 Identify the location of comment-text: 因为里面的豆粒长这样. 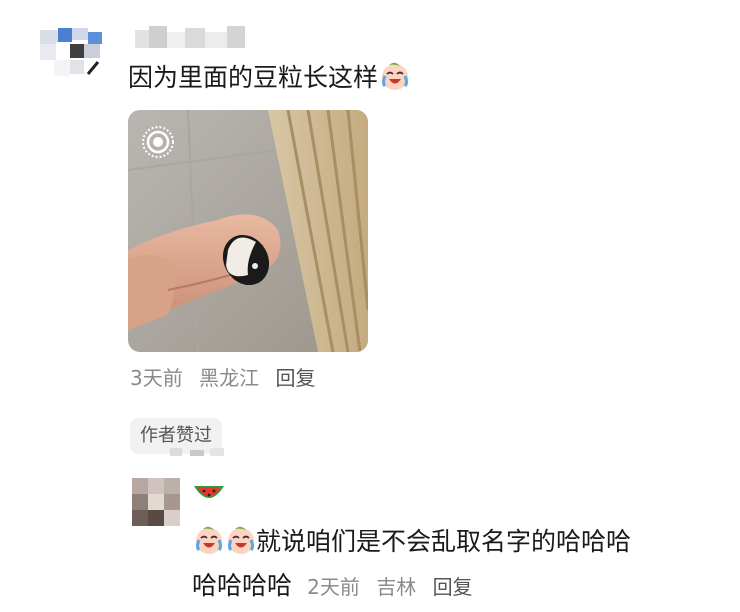
(269, 78).